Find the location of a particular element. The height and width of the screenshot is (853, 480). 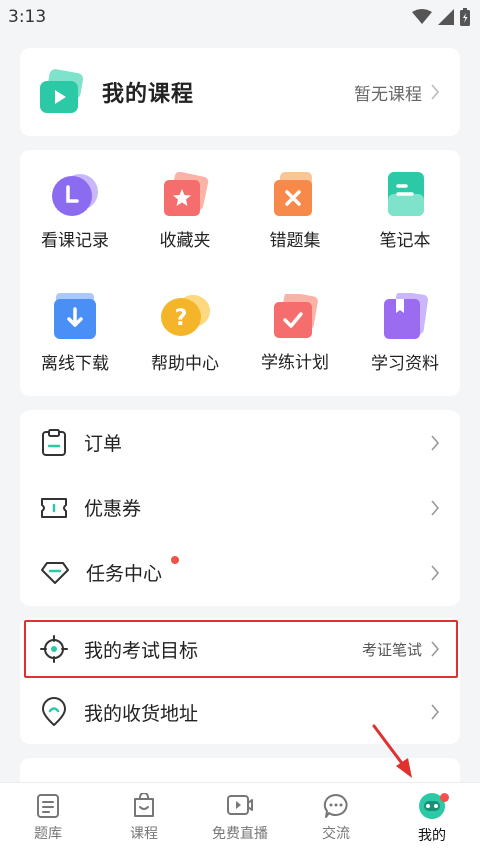

tab-label: 课程 is located at coordinates (144, 834).